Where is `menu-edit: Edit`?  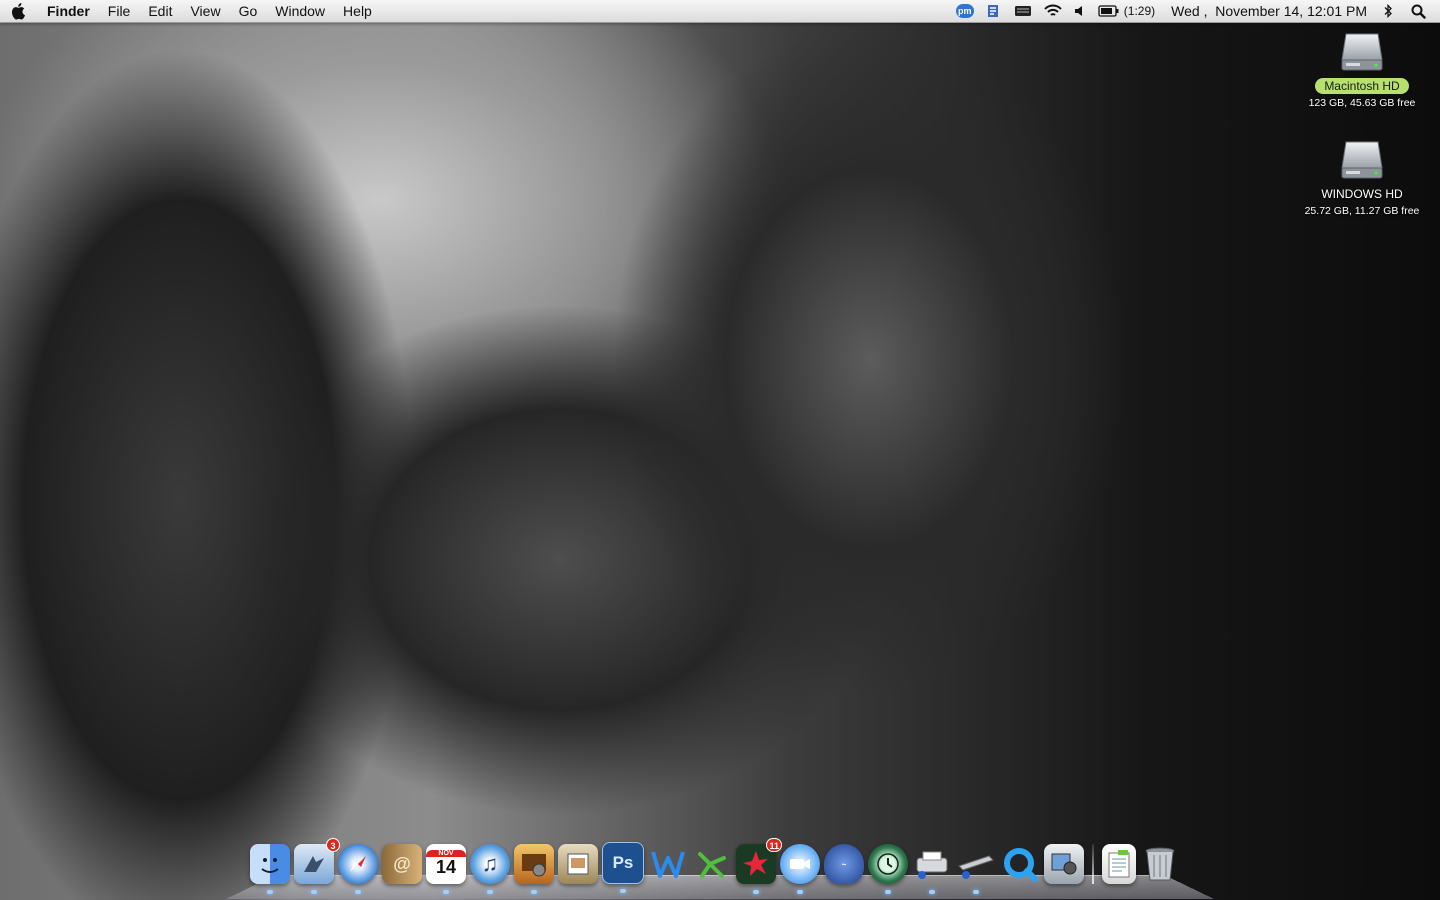
menu-edit: Edit is located at coordinates (160, 11).